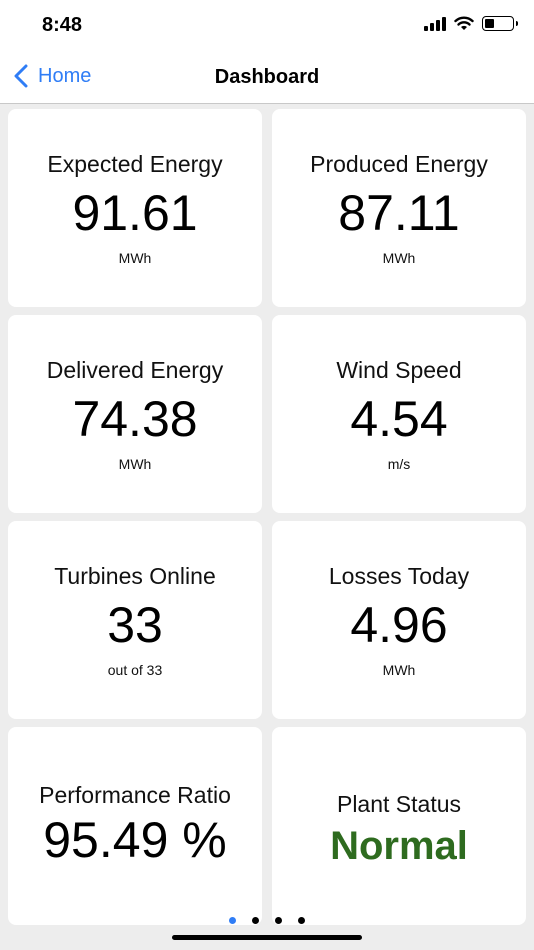 The width and height of the screenshot is (534, 950). Describe the element at coordinates (399, 369) in the screenshot. I see `card-title: Wind Speed` at that location.